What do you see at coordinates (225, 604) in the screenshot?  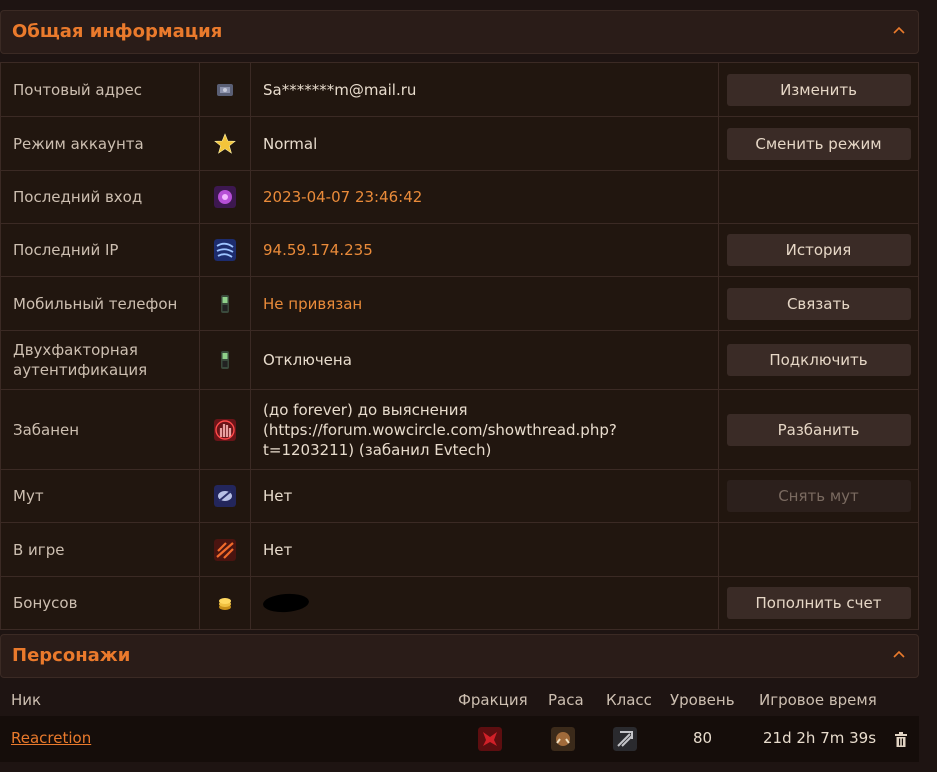 I see `coins-icon` at bounding box center [225, 604].